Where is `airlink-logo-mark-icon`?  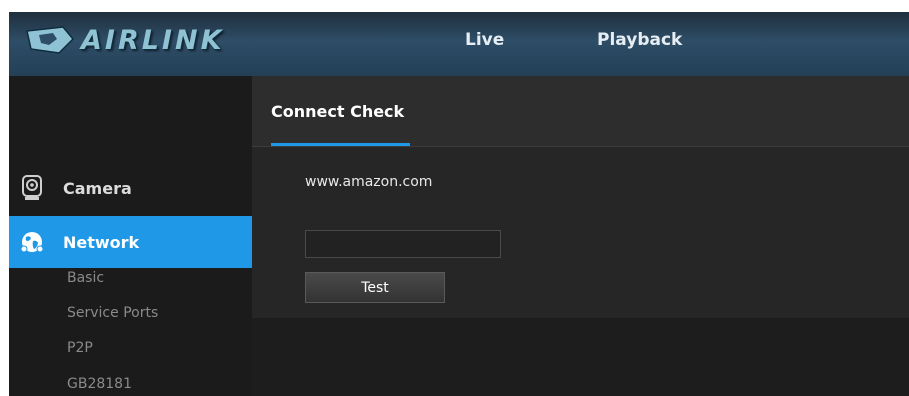 airlink-logo-mark-icon is located at coordinates (50, 40).